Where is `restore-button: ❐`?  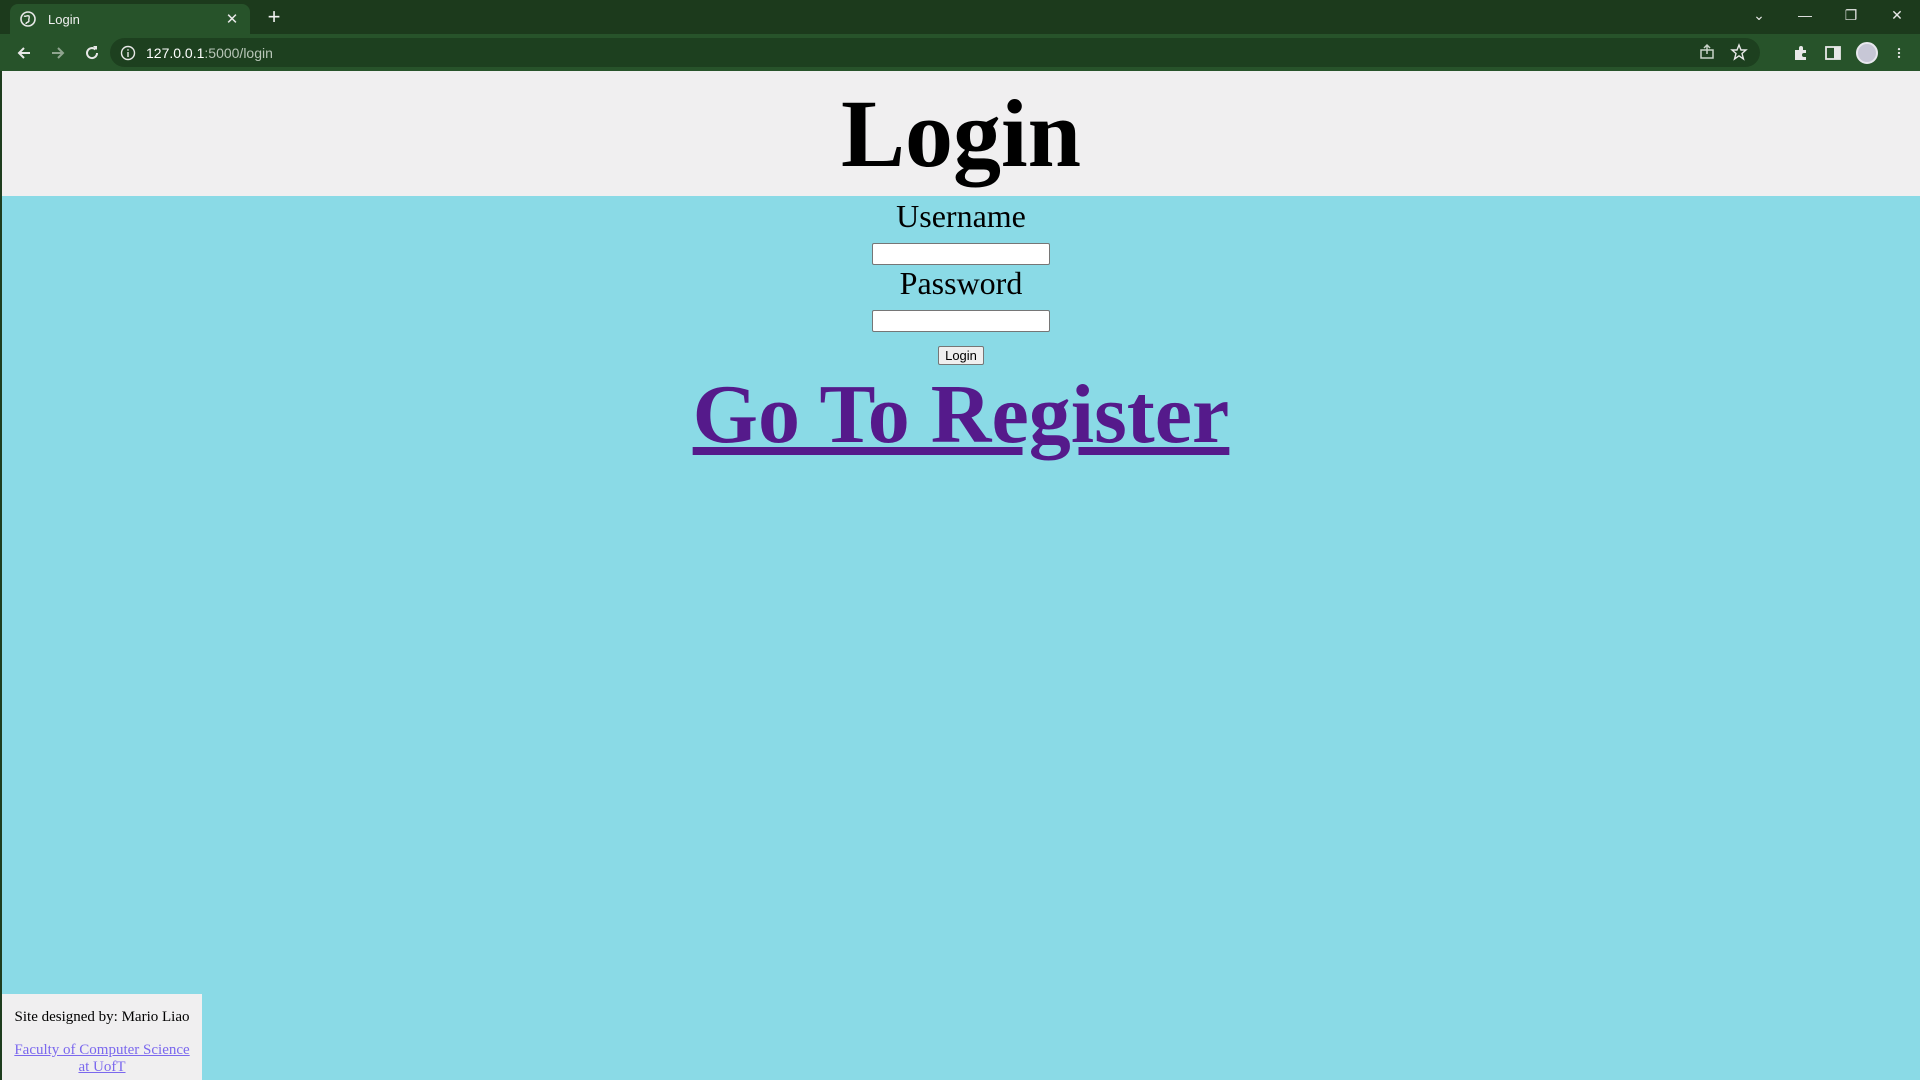 restore-button: ❐ is located at coordinates (1851, 15).